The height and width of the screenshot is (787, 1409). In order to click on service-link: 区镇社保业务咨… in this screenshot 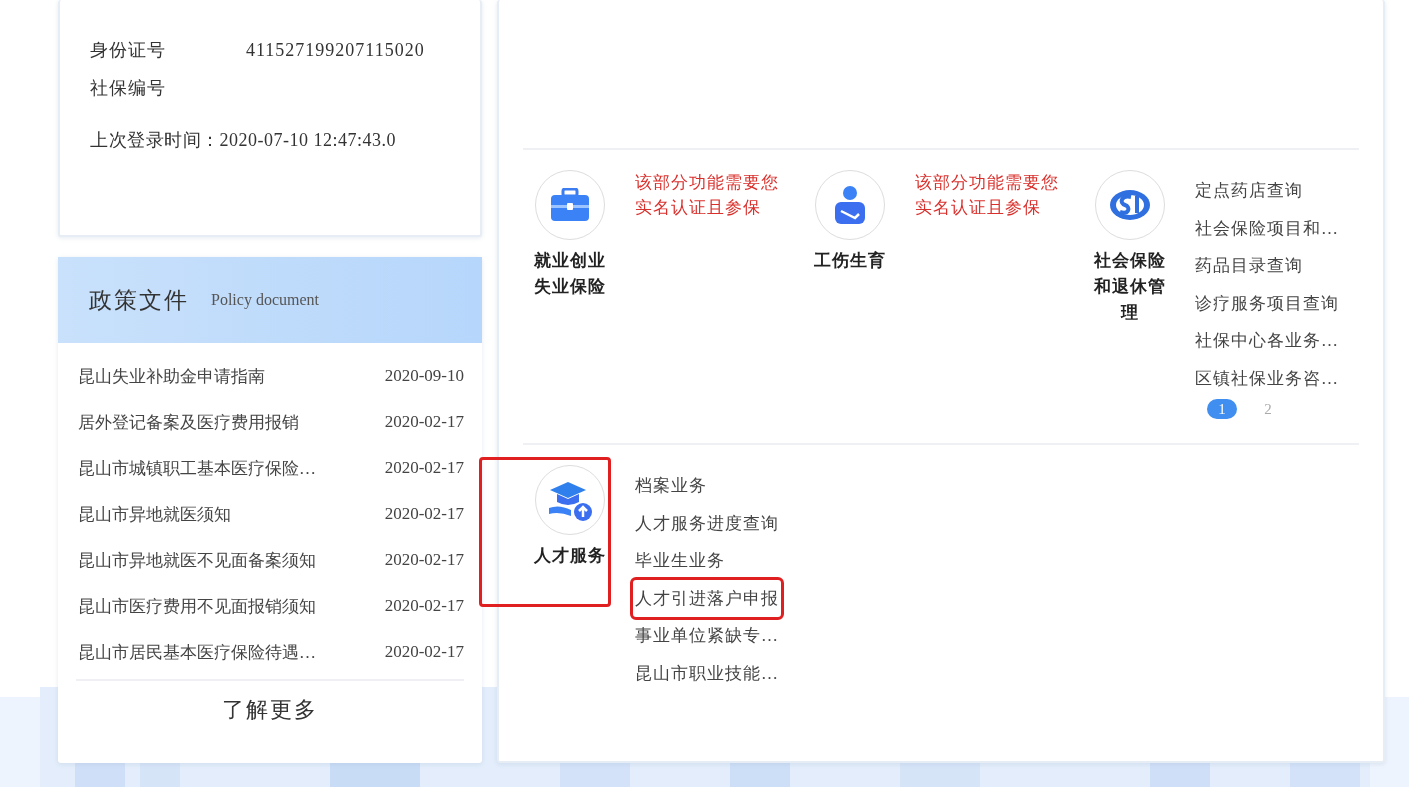, I will do `click(1267, 378)`.